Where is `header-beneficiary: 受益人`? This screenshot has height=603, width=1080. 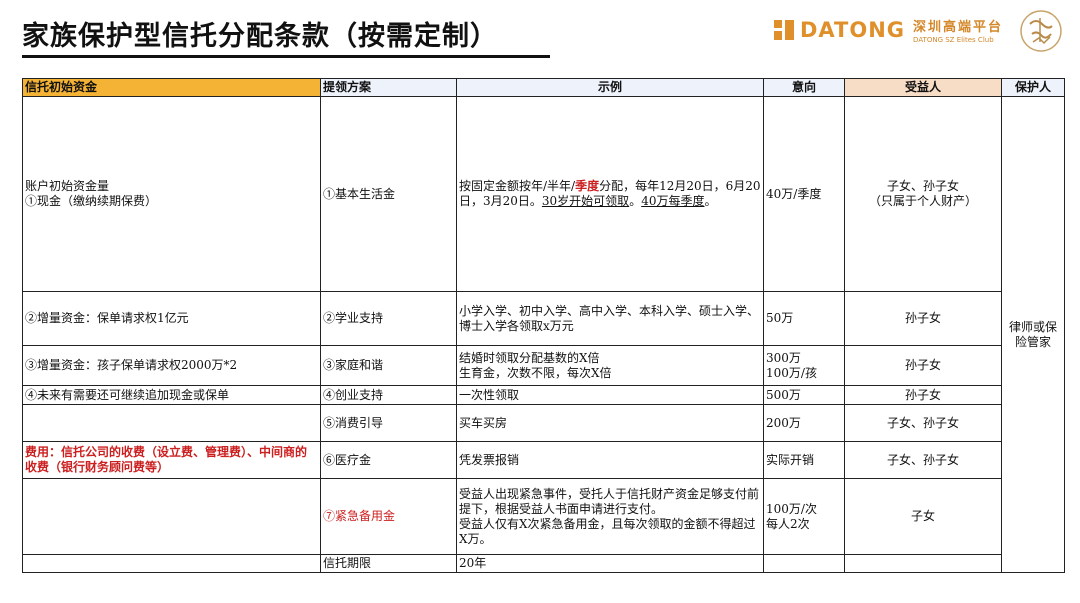
header-beneficiary: 受益人 is located at coordinates (923, 87).